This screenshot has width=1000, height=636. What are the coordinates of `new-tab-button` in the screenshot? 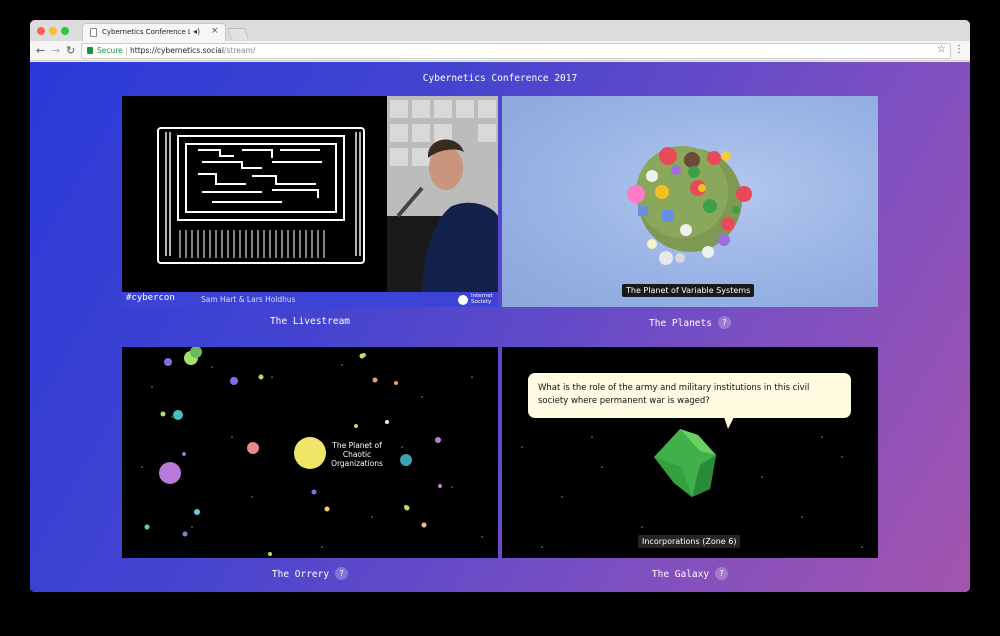 It's located at (238, 34).